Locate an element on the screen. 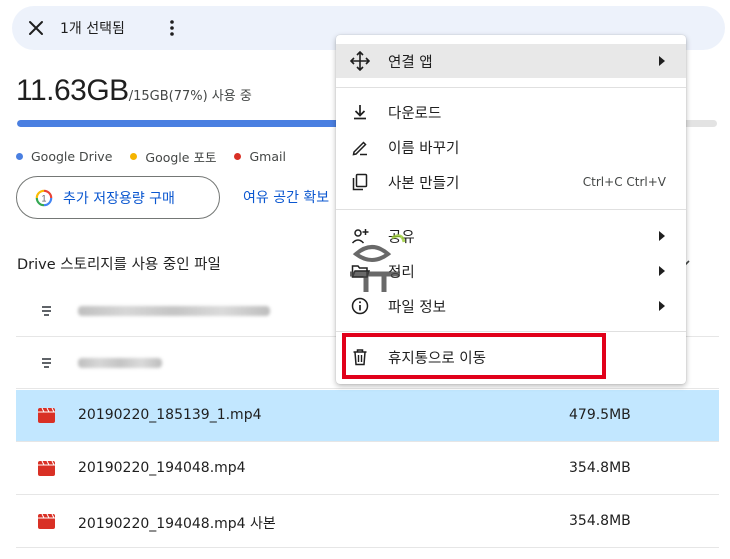 This screenshot has height=559, width=730. file-size: 479.5MB is located at coordinates (600, 415).